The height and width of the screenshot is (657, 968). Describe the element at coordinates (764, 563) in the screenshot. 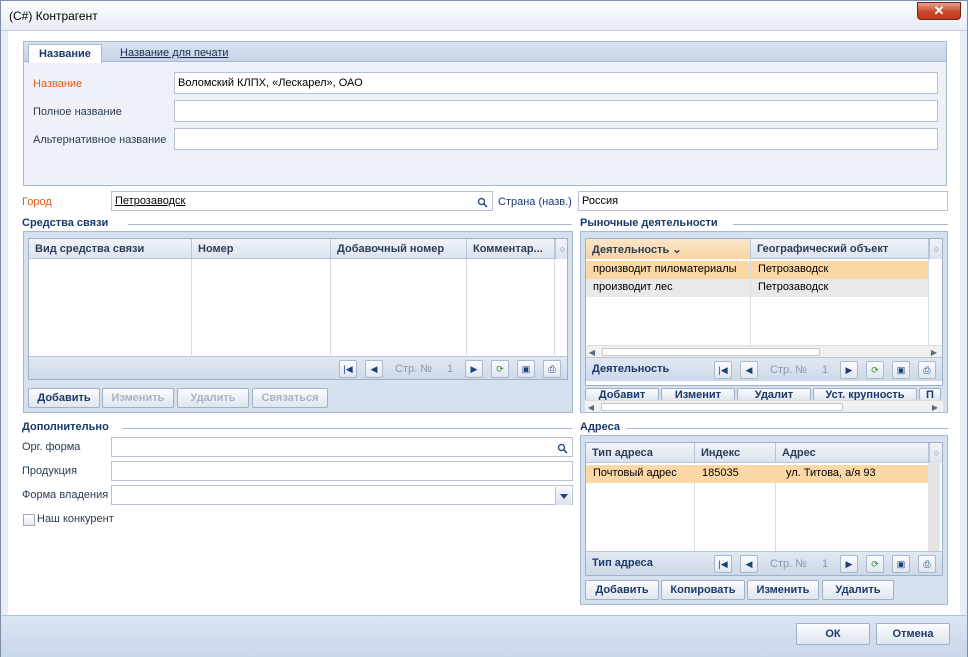

I see `addresses-grid-footer: Тип адреса |◀ ◀ Стр. № 1 ▶ ⟳ ▣ ⎙` at that location.